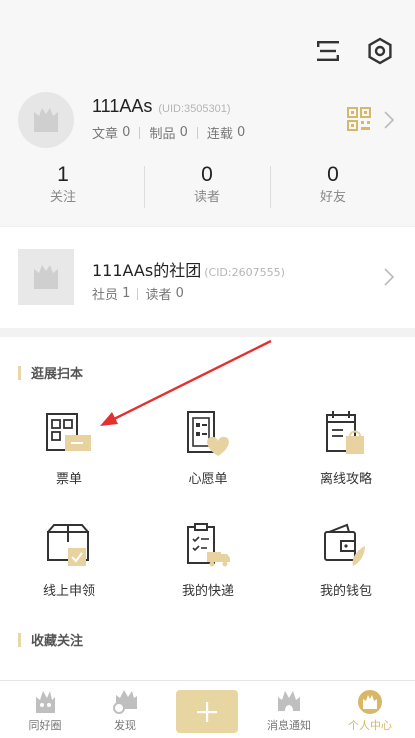 This screenshot has width=415, height=738. I want to click on tab-notifications-label: 消息通知, so click(289, 725).